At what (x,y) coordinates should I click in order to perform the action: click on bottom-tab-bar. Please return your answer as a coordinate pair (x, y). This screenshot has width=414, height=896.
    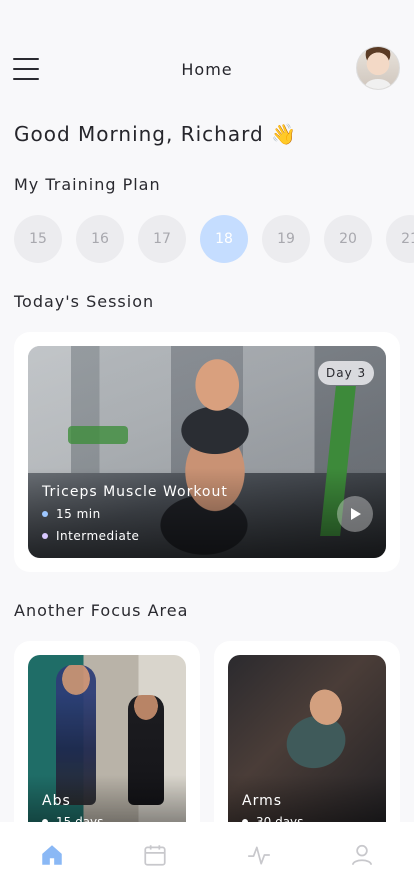
    Looking at the image, I should click on (207, 859).